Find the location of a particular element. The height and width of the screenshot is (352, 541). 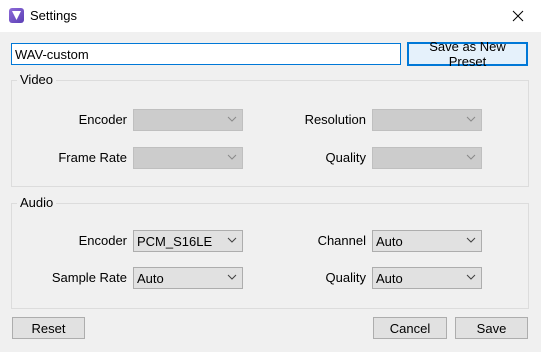

audio-encoder-label: Encoder is located at coordinates (102, 240).